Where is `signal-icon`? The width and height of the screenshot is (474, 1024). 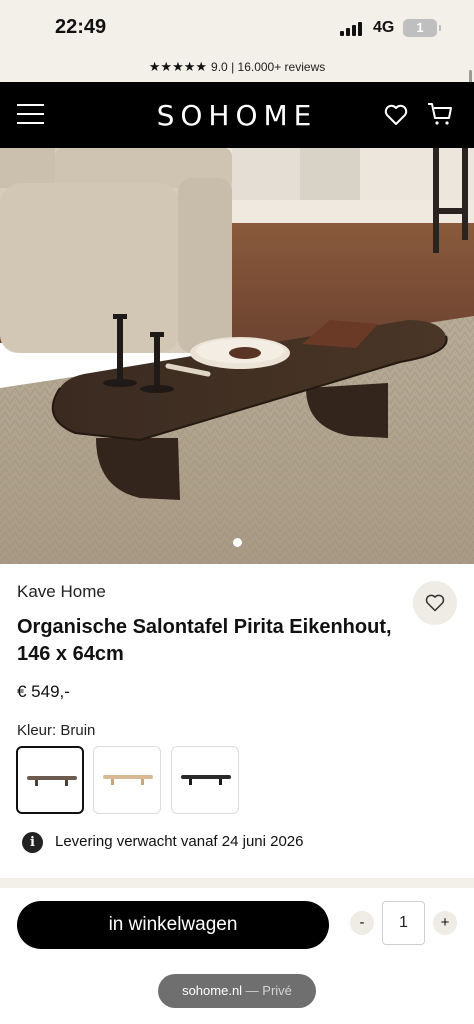
signal-icon is located at coordinates (353, 28).